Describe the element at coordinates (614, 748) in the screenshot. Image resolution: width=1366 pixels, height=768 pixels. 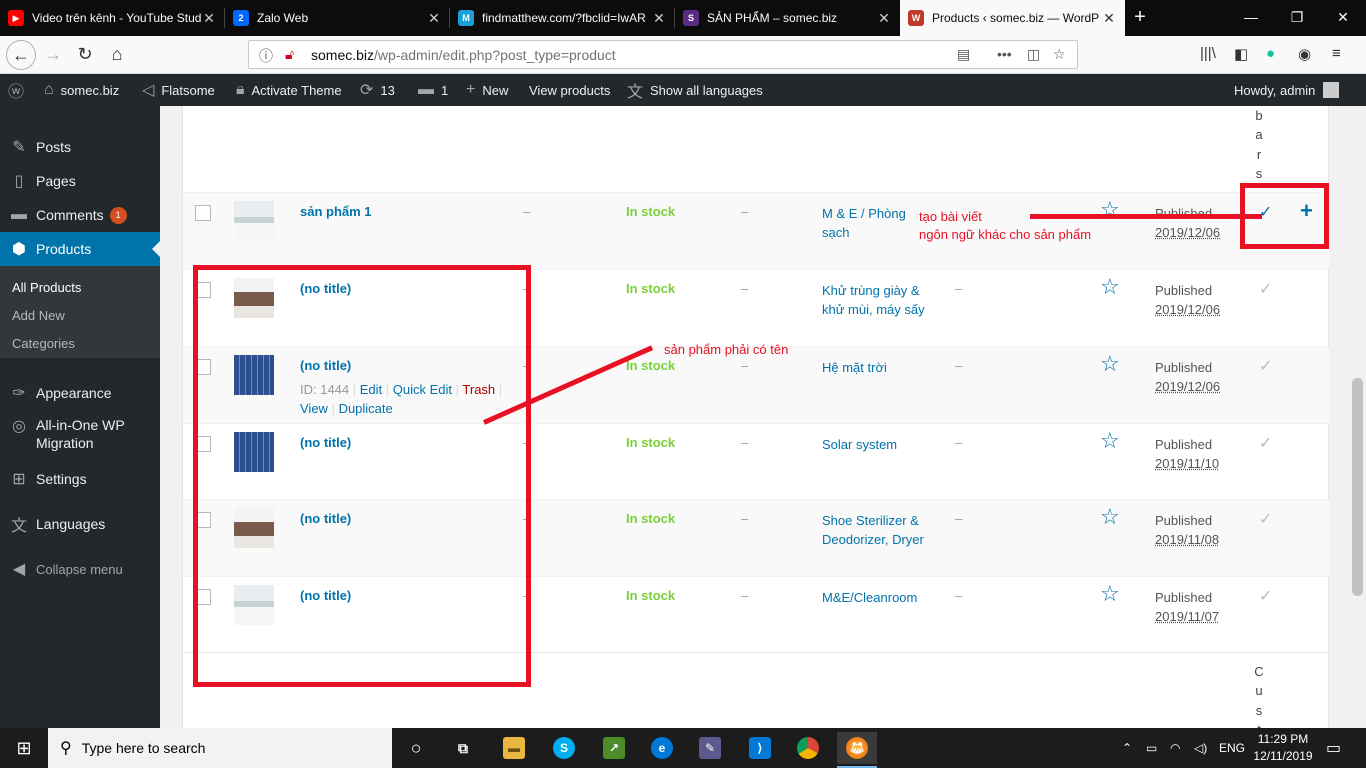
I see `chart-app-icon: ↗` at that location.